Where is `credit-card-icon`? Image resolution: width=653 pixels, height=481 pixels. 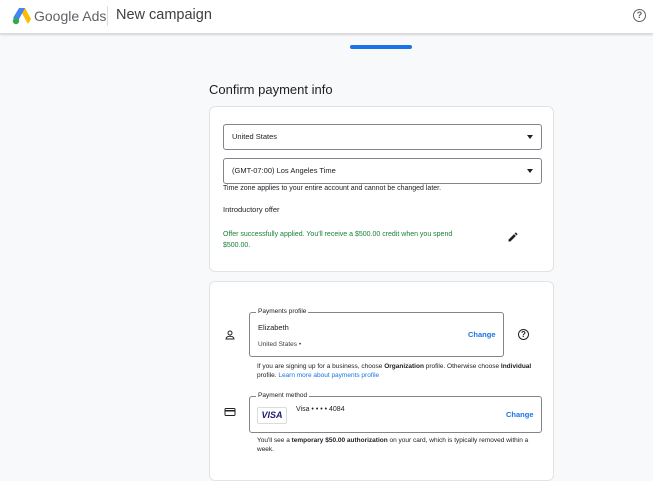 credit-card-icon is located at coordinates (230, 412).